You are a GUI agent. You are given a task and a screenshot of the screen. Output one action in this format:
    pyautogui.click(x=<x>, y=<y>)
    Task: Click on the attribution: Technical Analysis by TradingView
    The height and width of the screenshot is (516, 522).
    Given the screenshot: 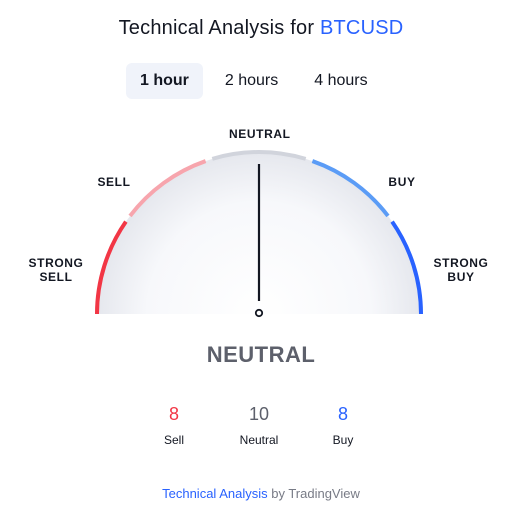 What is the action you would take?
    pyautogui.click(x=261, y=493)
    